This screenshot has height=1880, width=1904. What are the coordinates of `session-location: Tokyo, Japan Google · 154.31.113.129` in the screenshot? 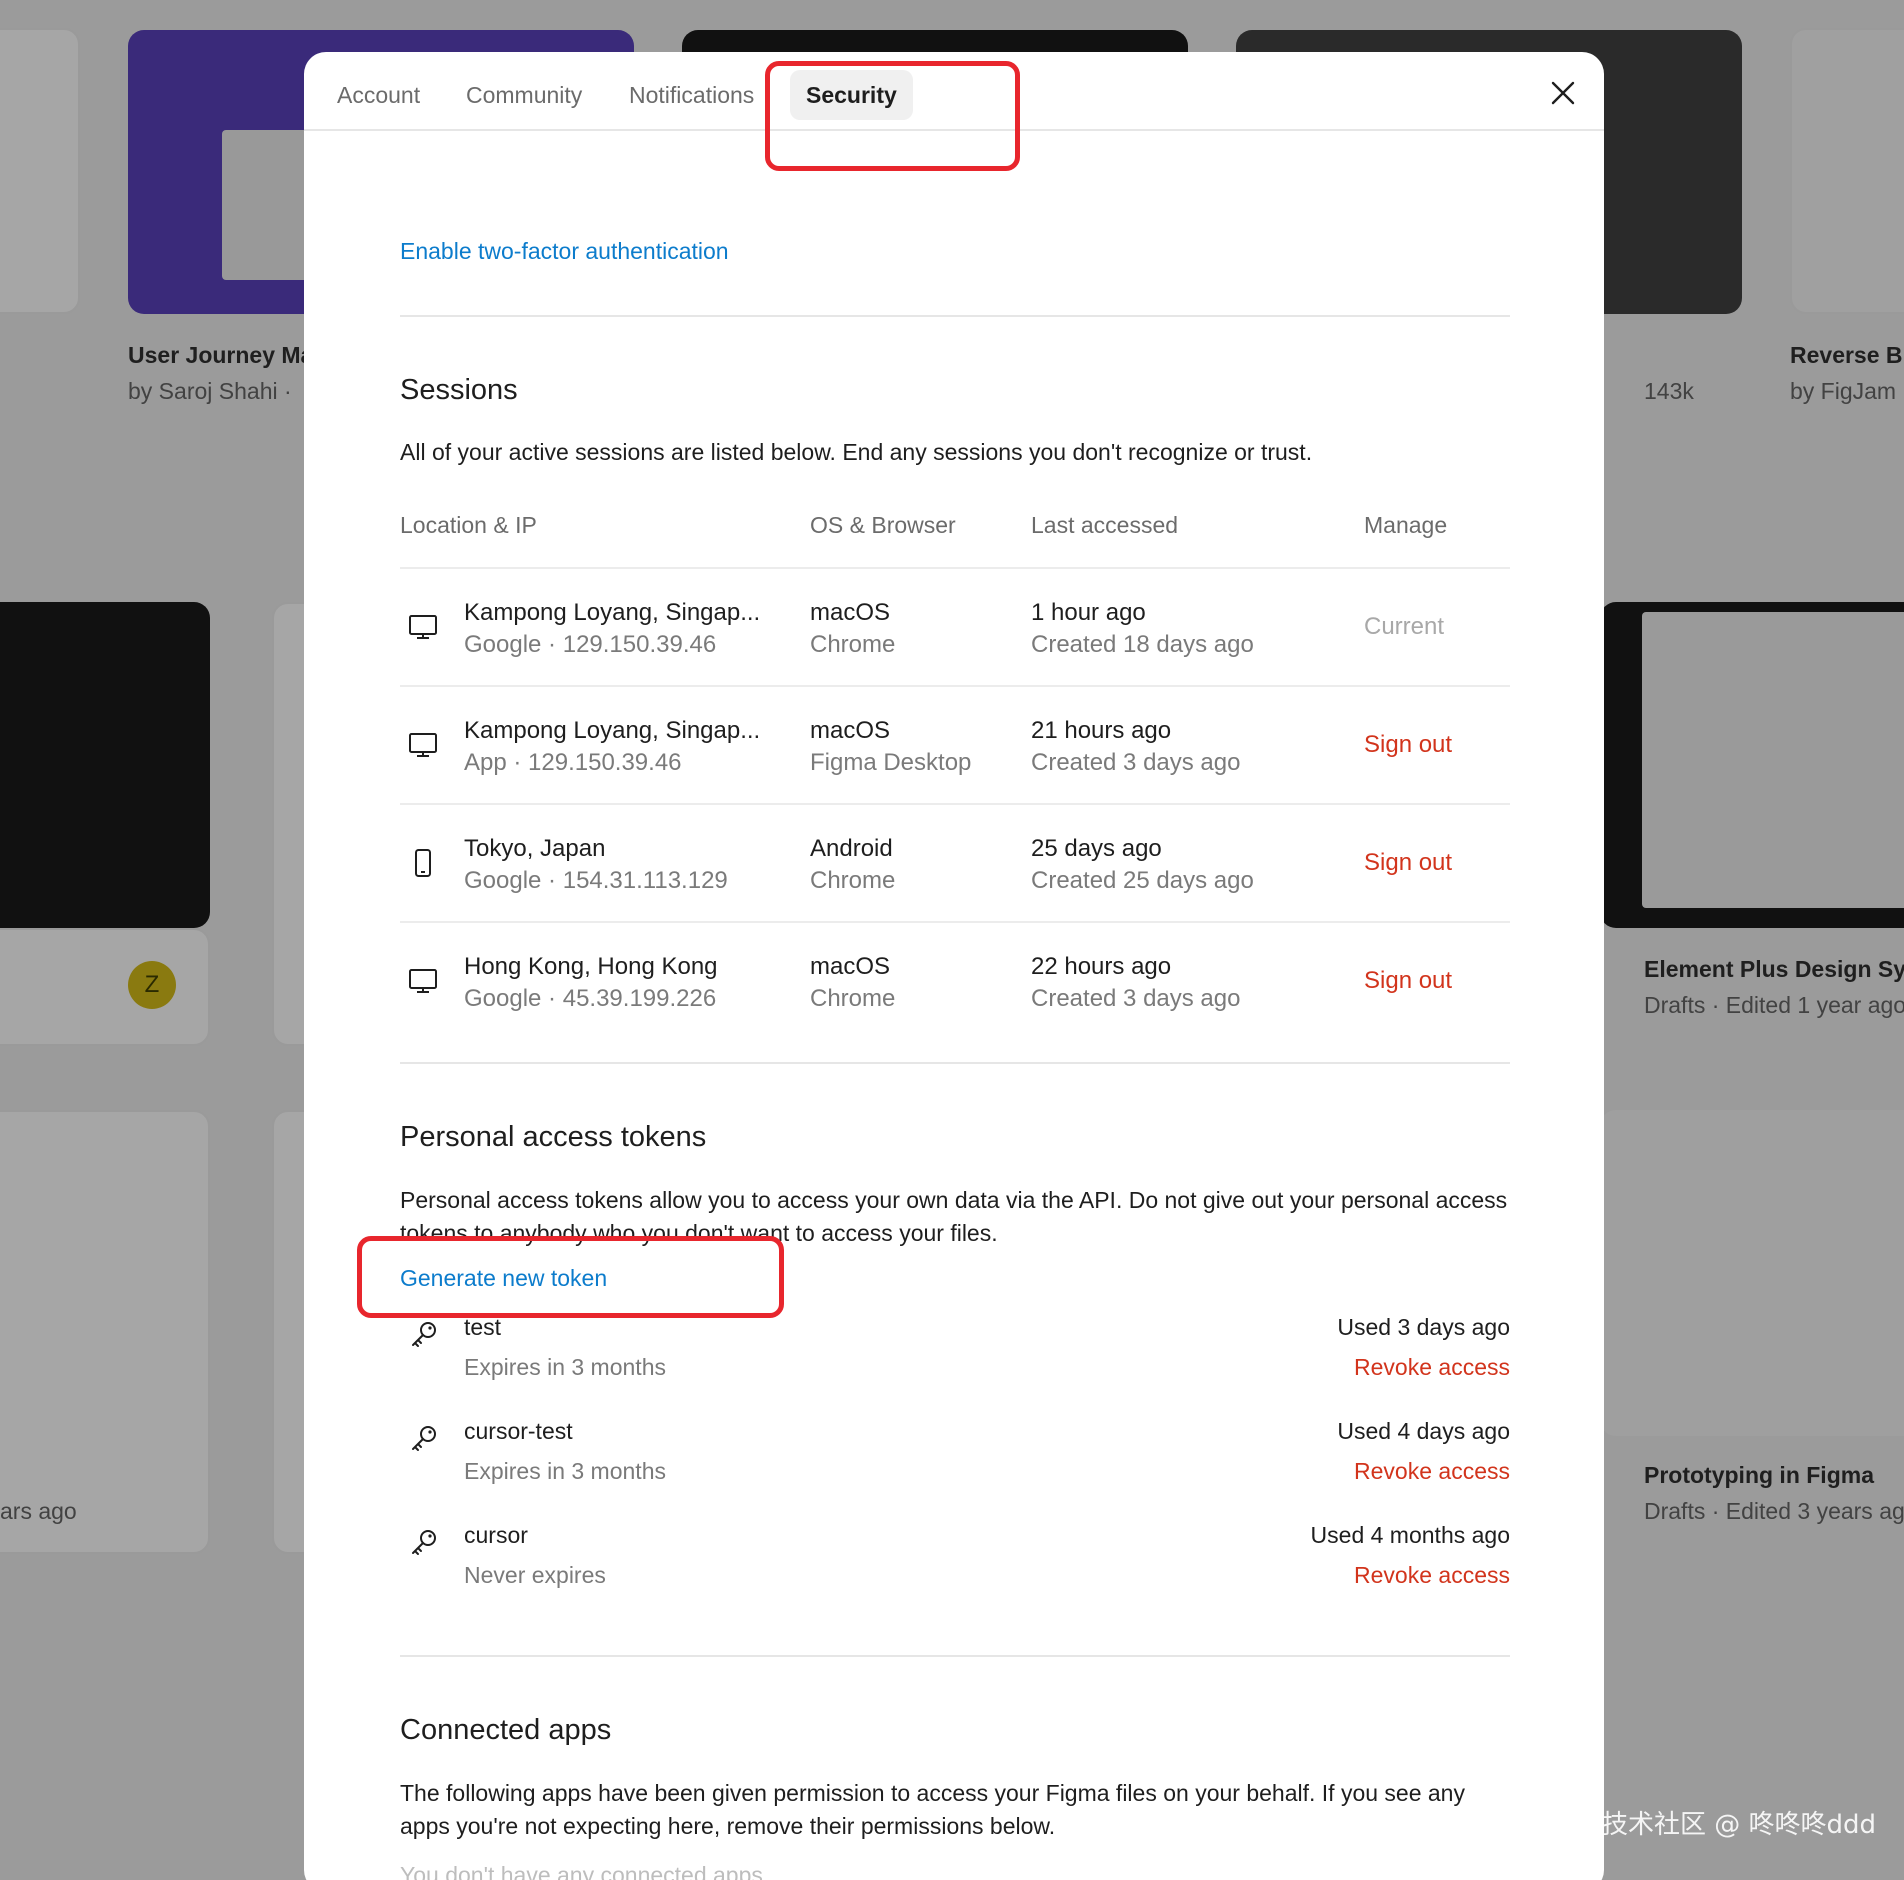 It's located at (596, 865).